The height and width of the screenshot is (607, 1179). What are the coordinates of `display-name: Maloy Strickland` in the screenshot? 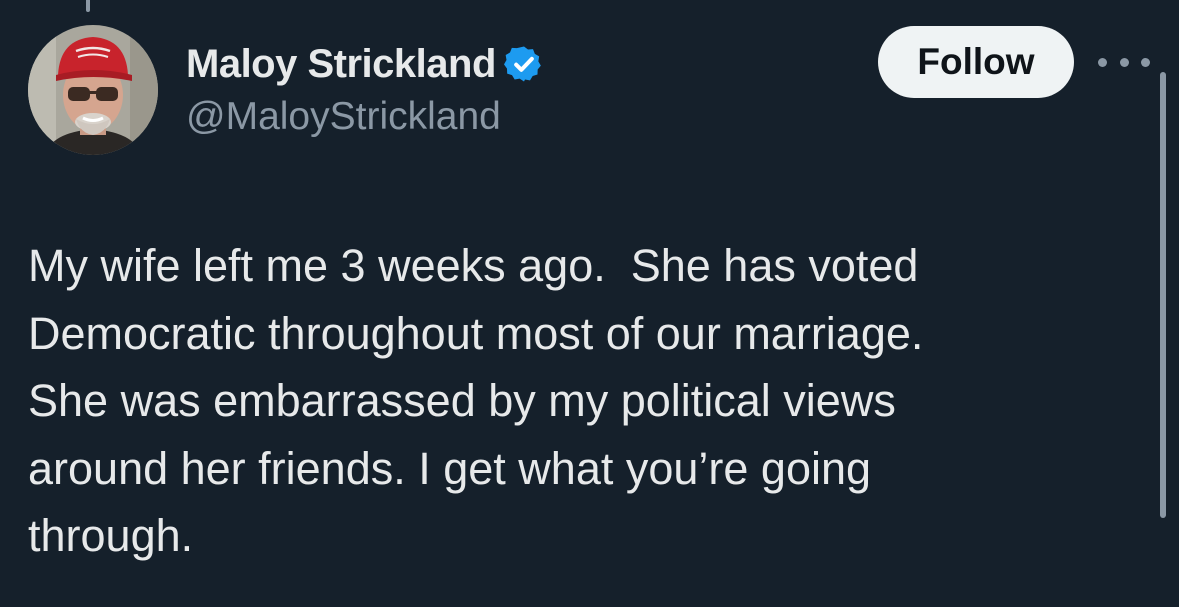 It's located at (341, 64).